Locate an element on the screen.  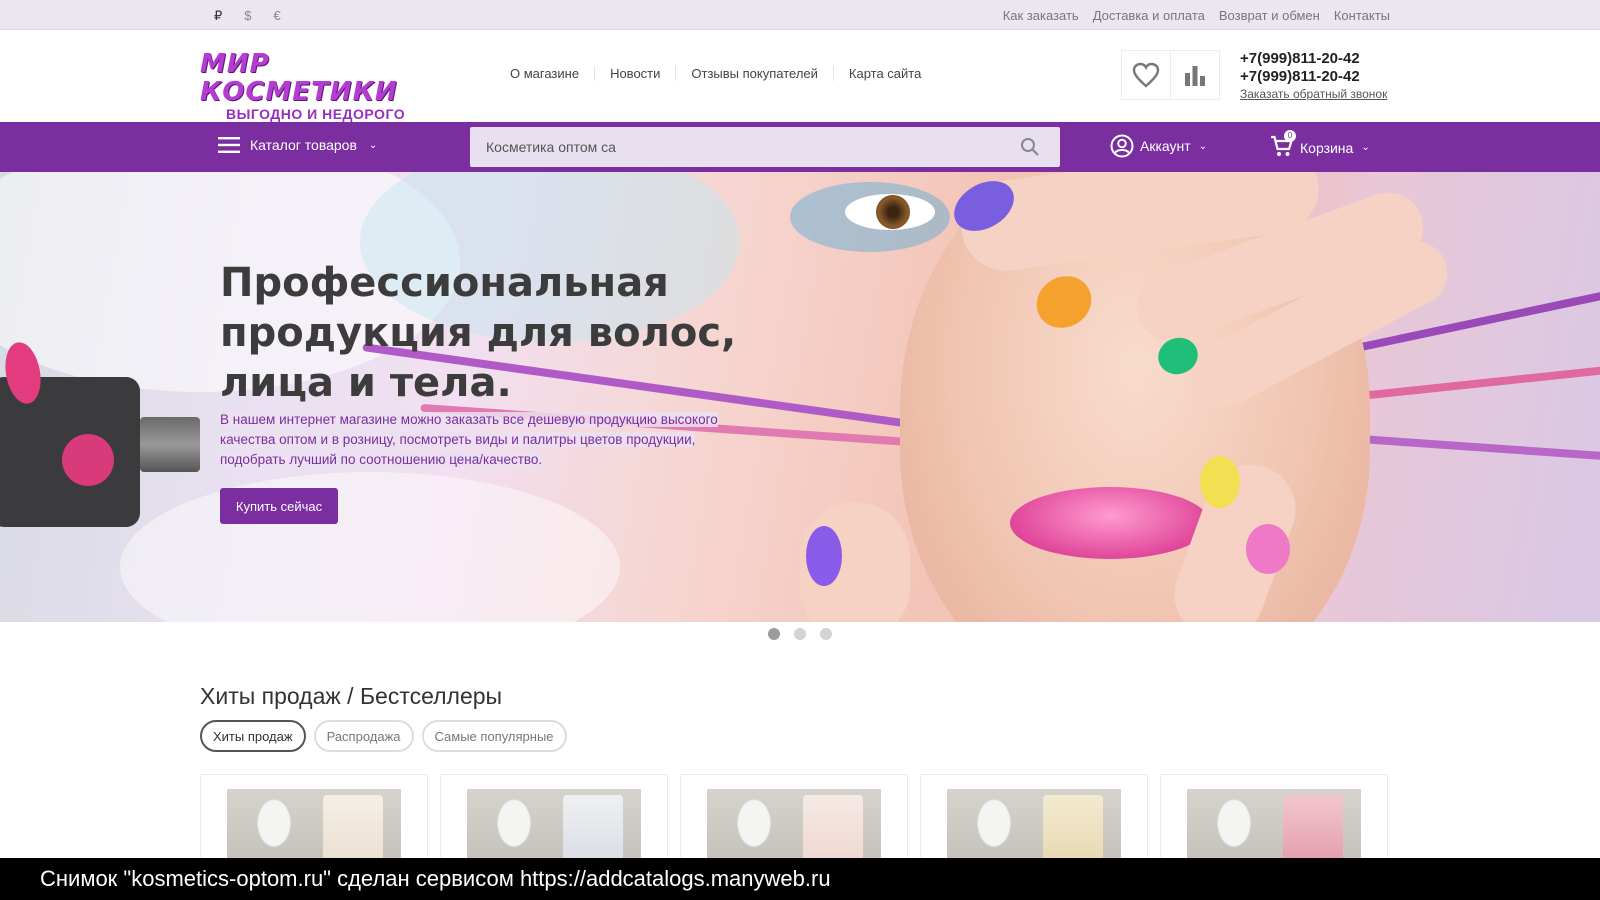
slider-pagination is located at coordinates (800, 634).